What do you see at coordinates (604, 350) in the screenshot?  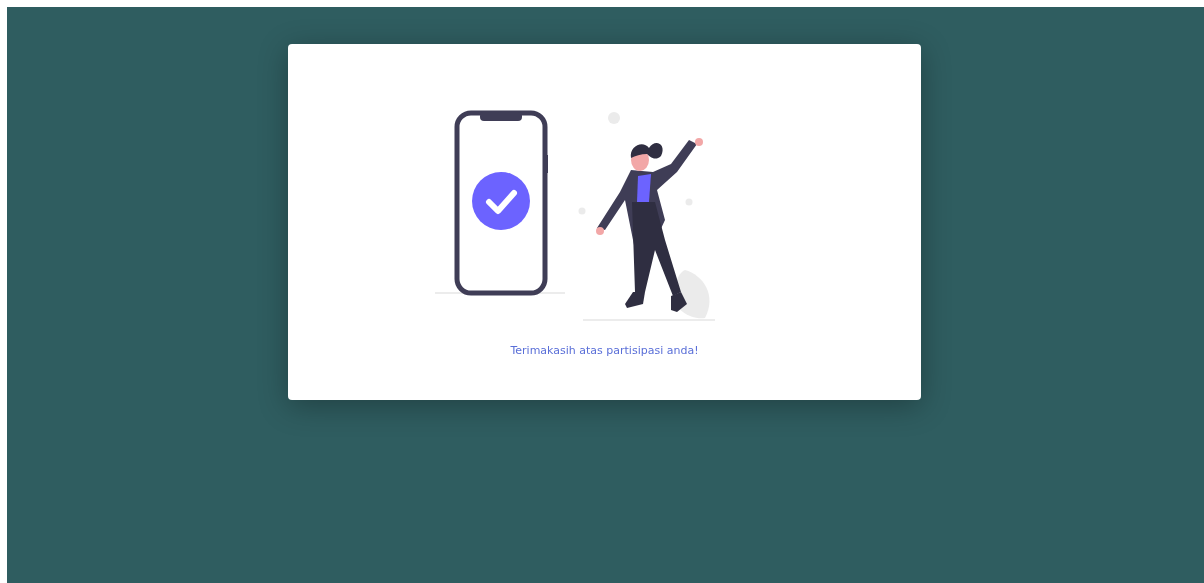 I see `thank-you-message: Terimakasih atas partisipasi anda!` at bounding box center [604, 350].